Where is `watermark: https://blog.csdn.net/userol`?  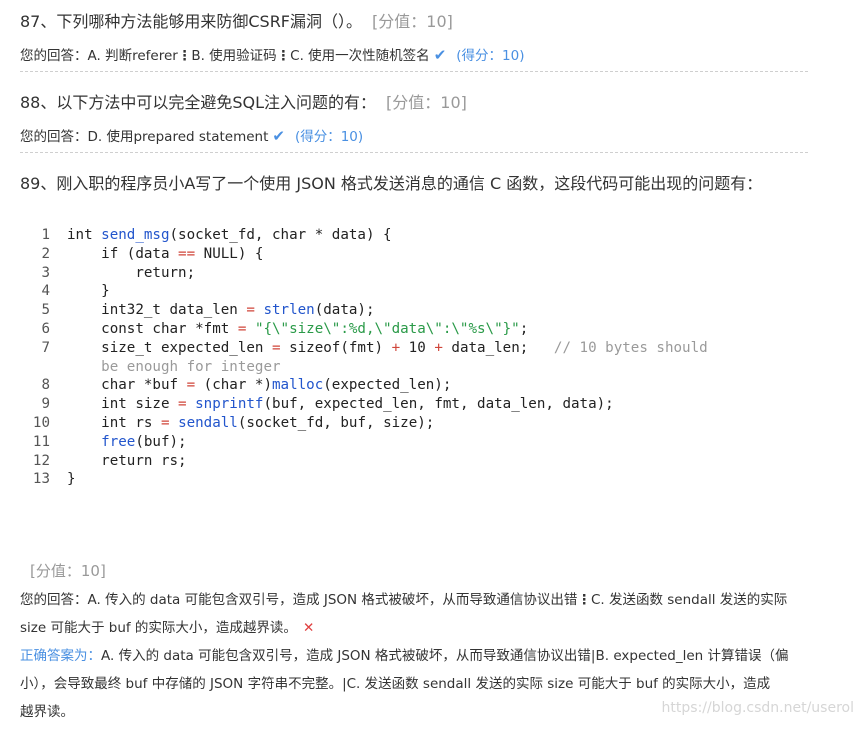 watermark: https://blog.csdn.net/userol is located at coordinates (757, 708).